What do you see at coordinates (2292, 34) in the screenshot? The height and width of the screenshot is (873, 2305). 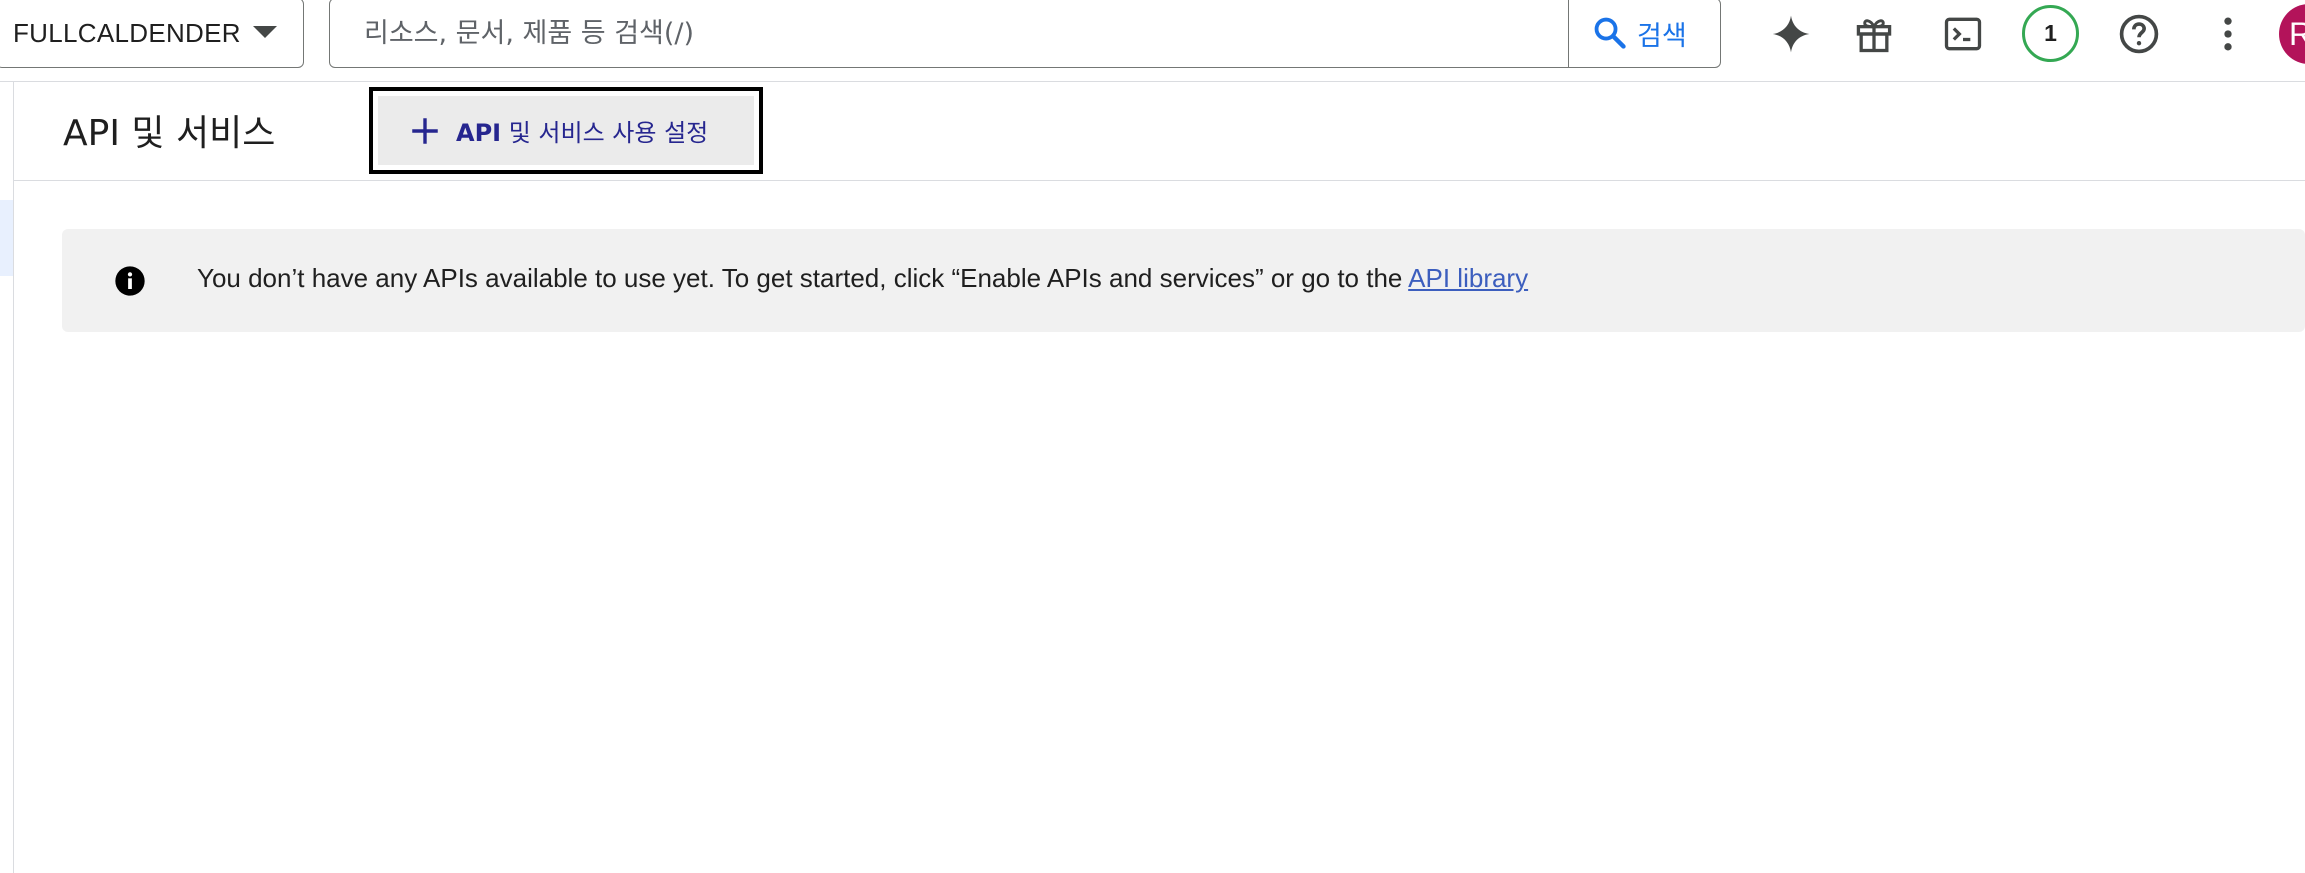 I see `account-avatar: R` at bounding box center [2292, 34].